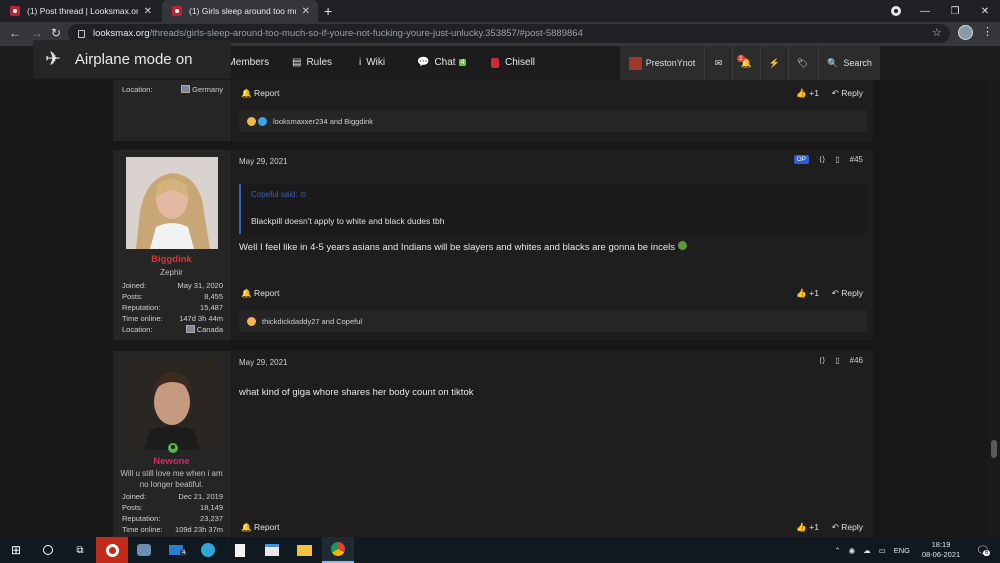 This screenshot has width=1000, height=563. I want to click on account-menu: PrestonYnot, so click(662, 63).